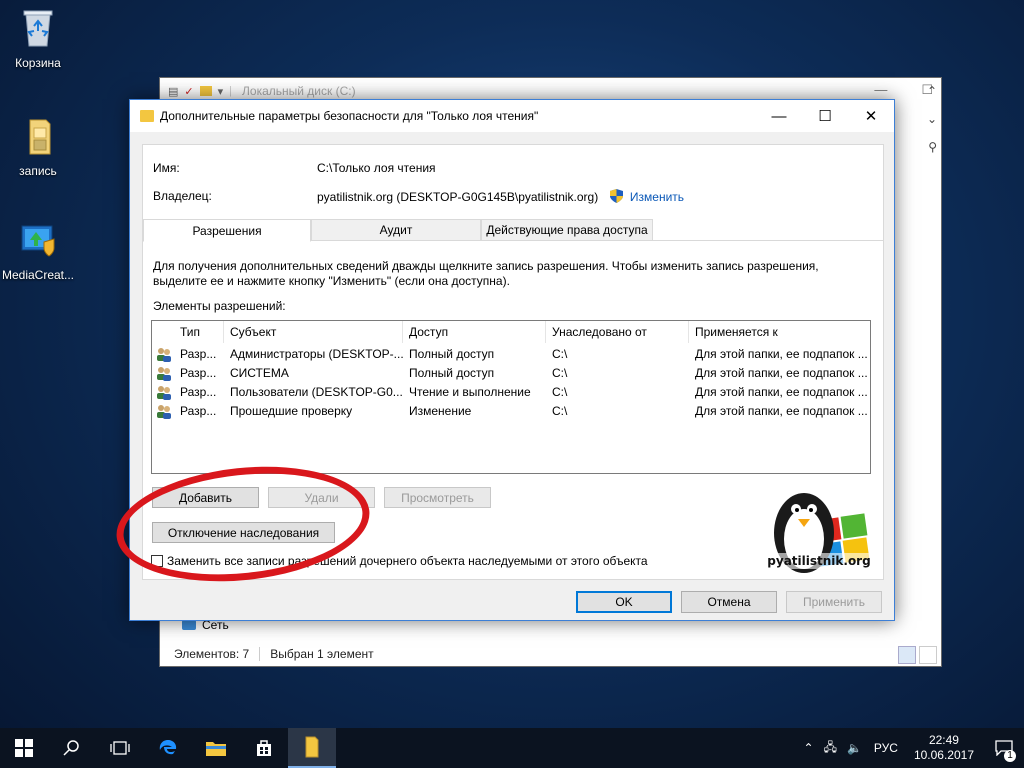  What do you see at coordinates (312, 748) in the screenshot?
I see `taskbar-active-folder` at bounding box center [312, 748].